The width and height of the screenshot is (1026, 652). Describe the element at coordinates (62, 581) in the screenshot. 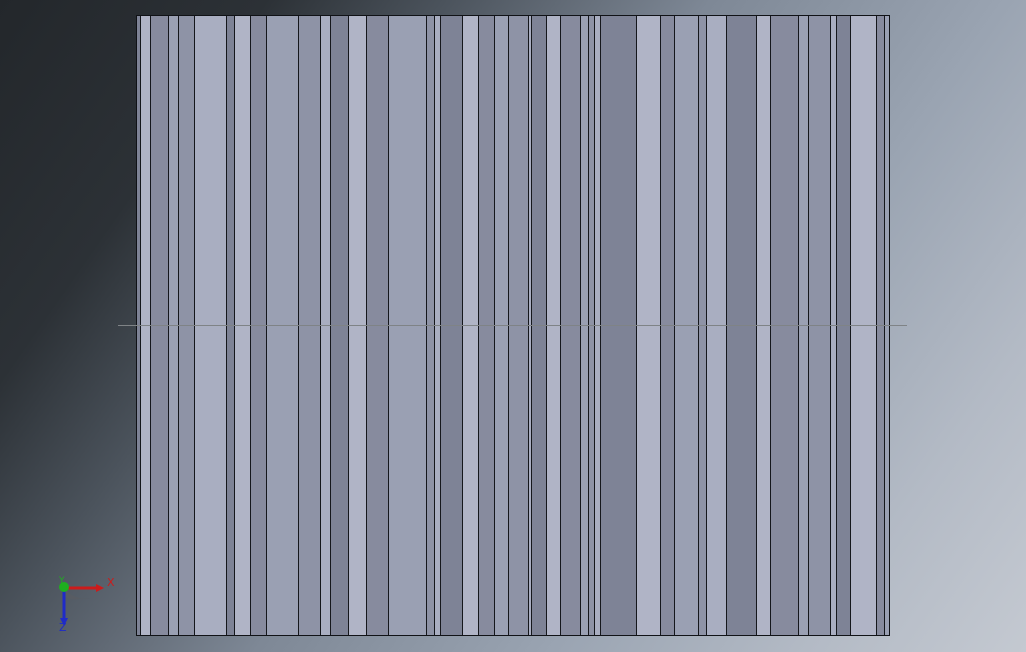

I see `triad-y-label: Y` at that location.